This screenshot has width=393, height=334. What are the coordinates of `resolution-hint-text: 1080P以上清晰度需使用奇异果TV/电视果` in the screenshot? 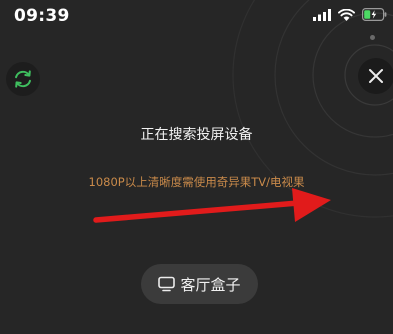 It's located at (196, 182).